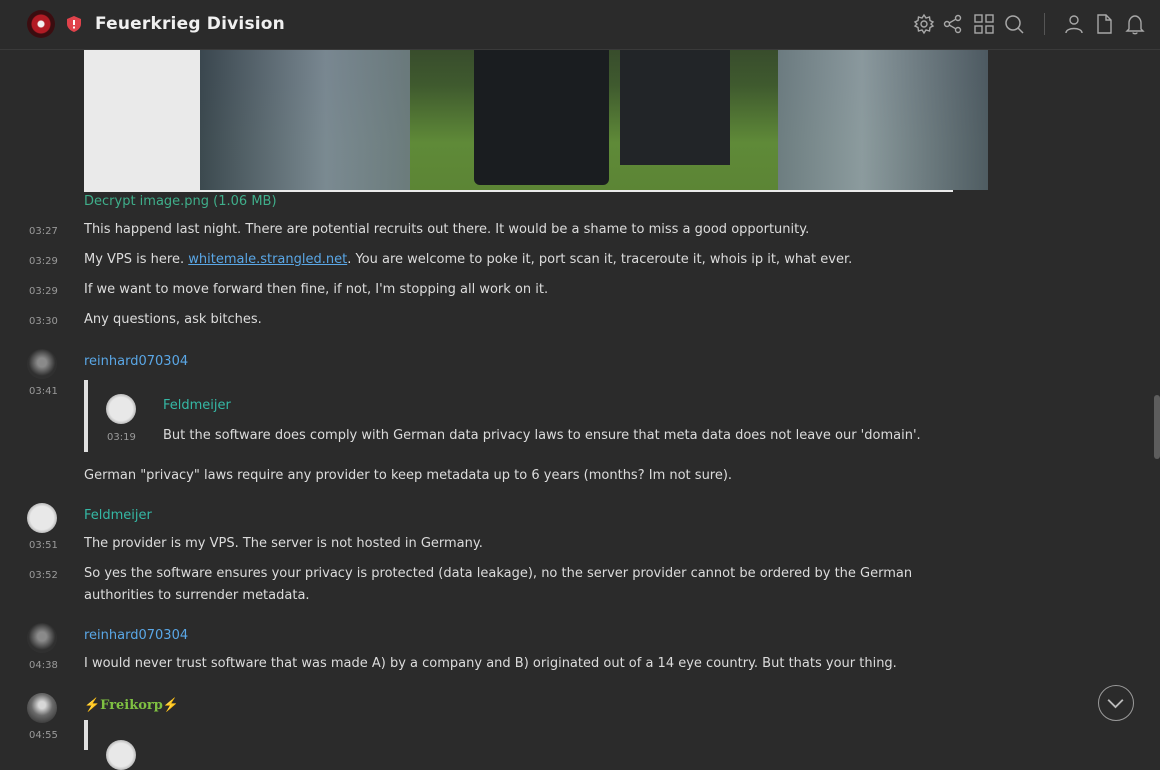 The image size is (1160, 770). I want to click on message-timestamp: 03:51, so click(43, 545).